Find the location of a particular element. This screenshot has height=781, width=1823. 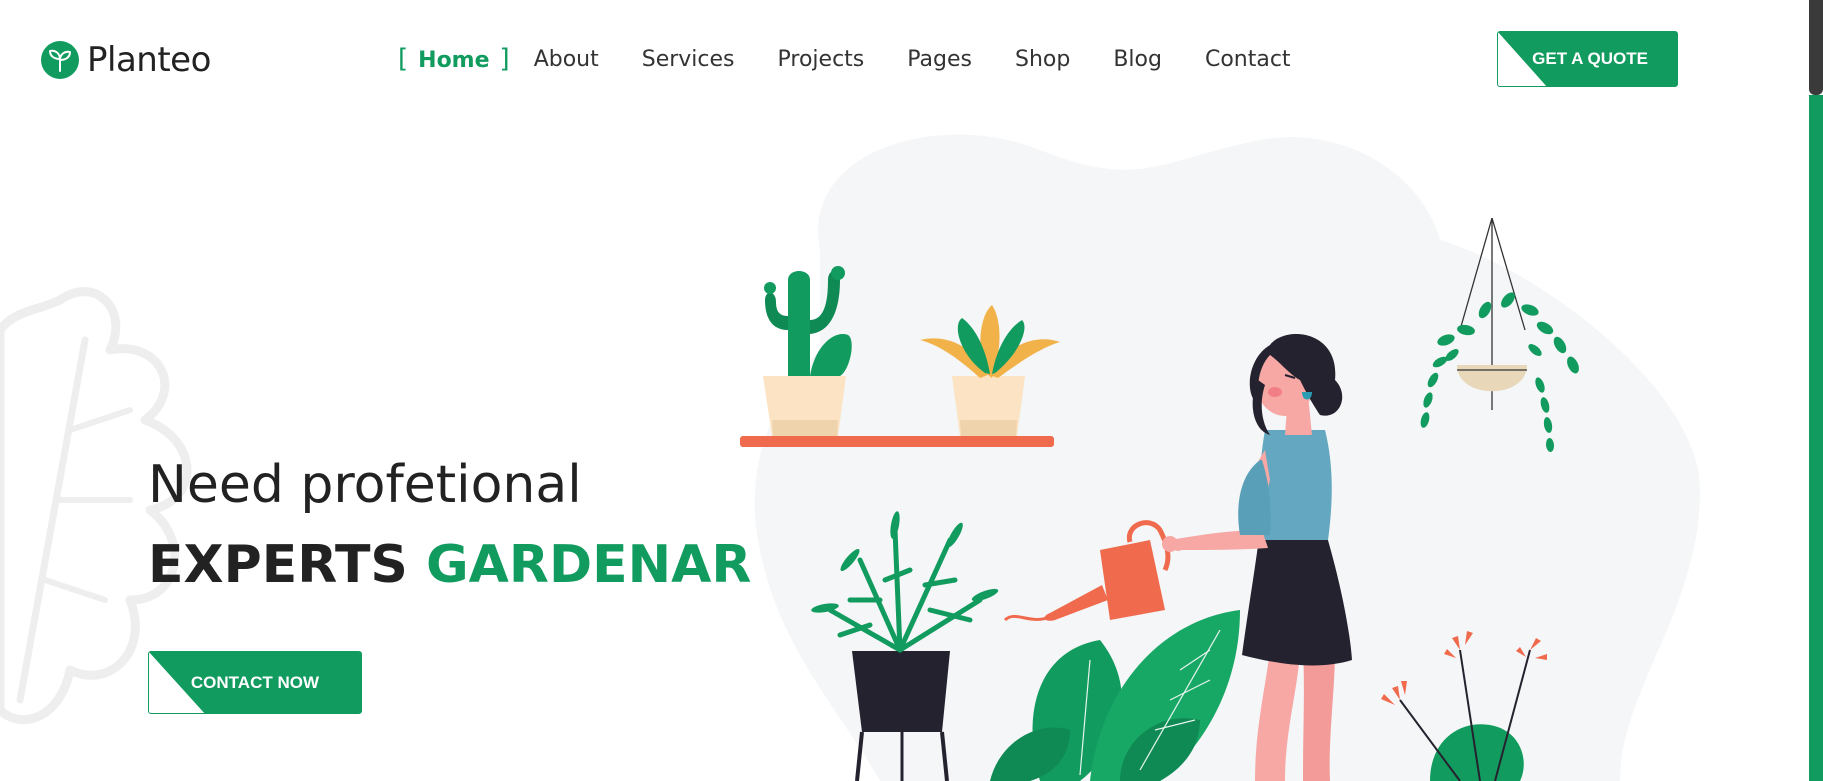

nav-item-blog: Blog is located at coordinates (1137, 59).